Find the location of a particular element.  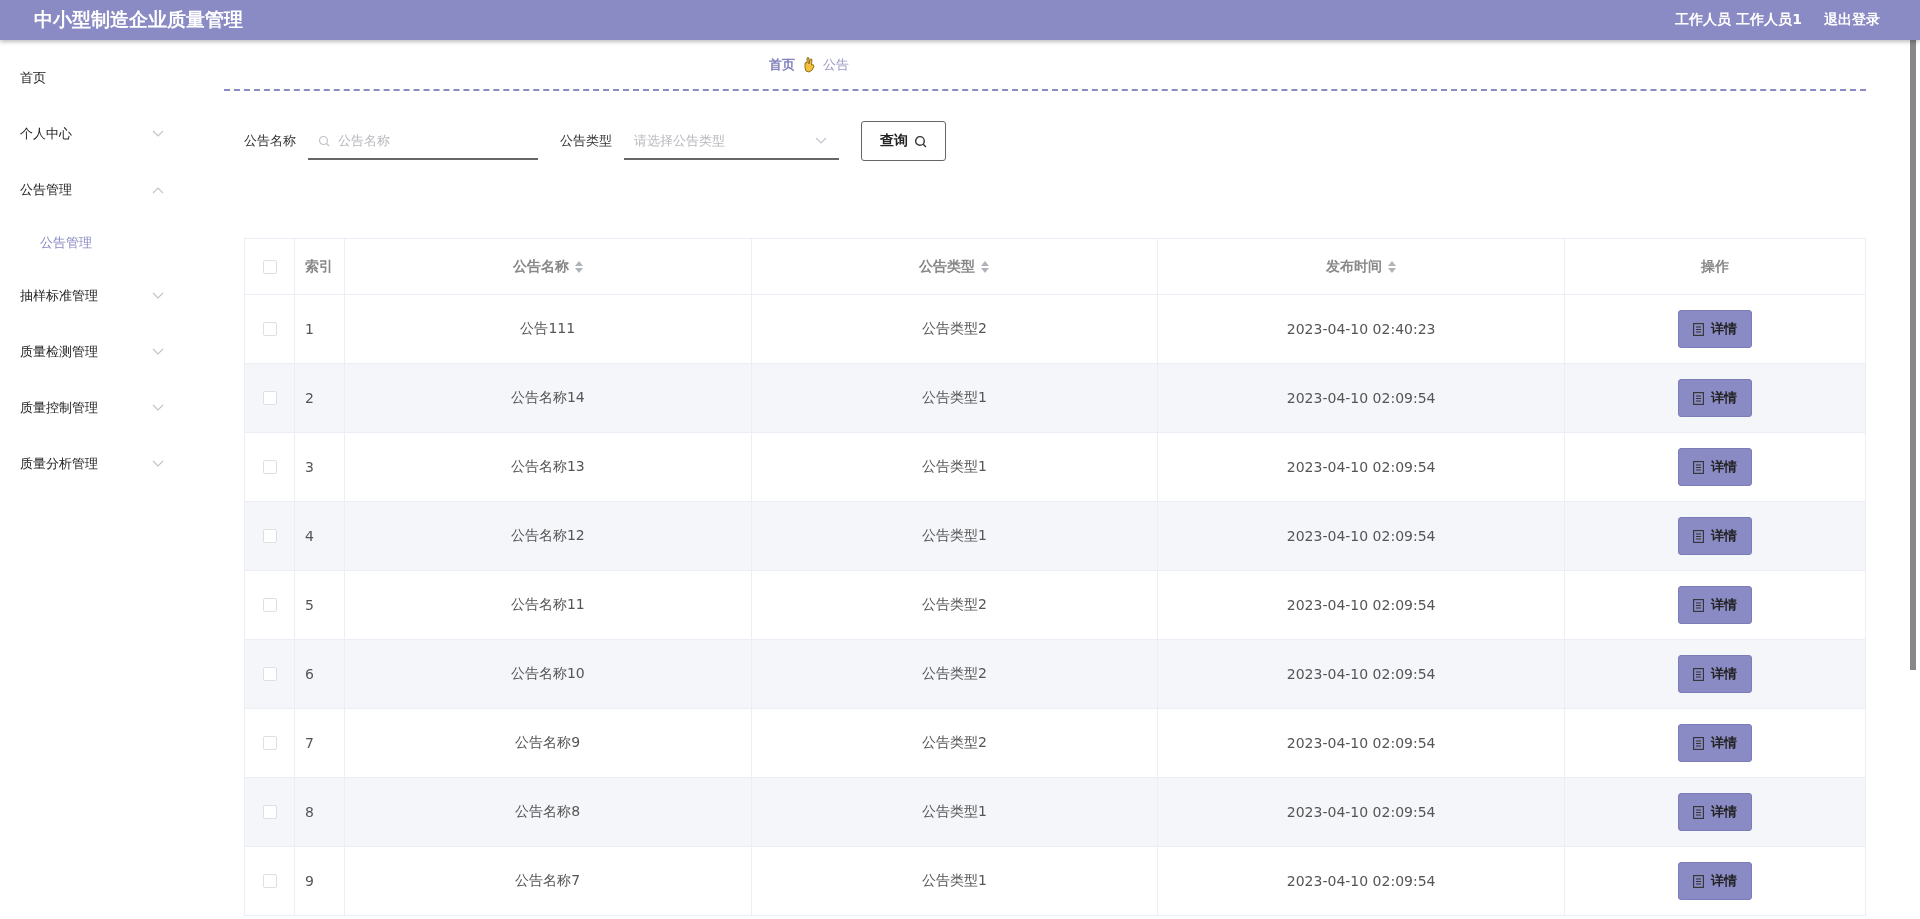

table-cell: 公告名称9 is located at coordinates (548, 743).